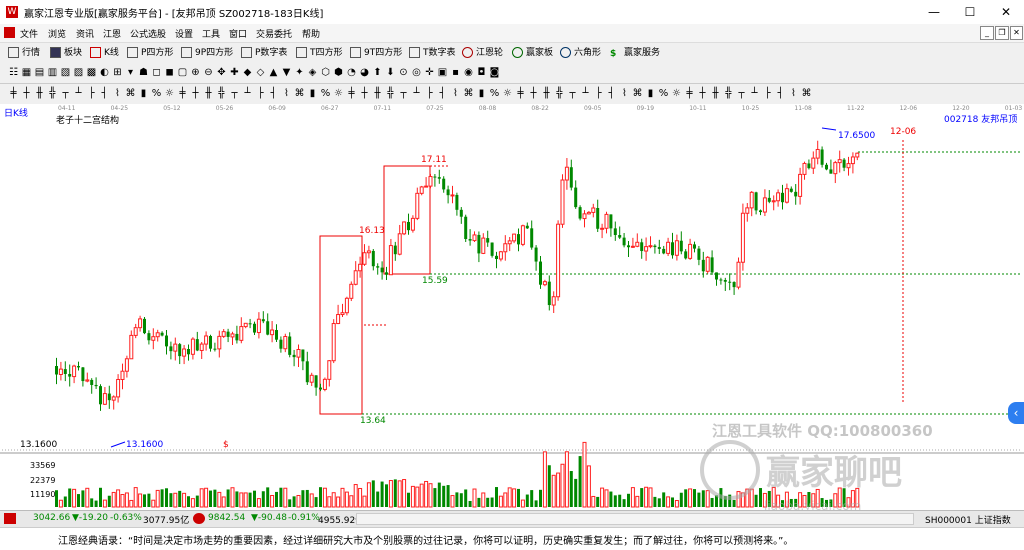 The image size is (1024, 550). I want to click on menu-help: 帮助, so click(311, 33).